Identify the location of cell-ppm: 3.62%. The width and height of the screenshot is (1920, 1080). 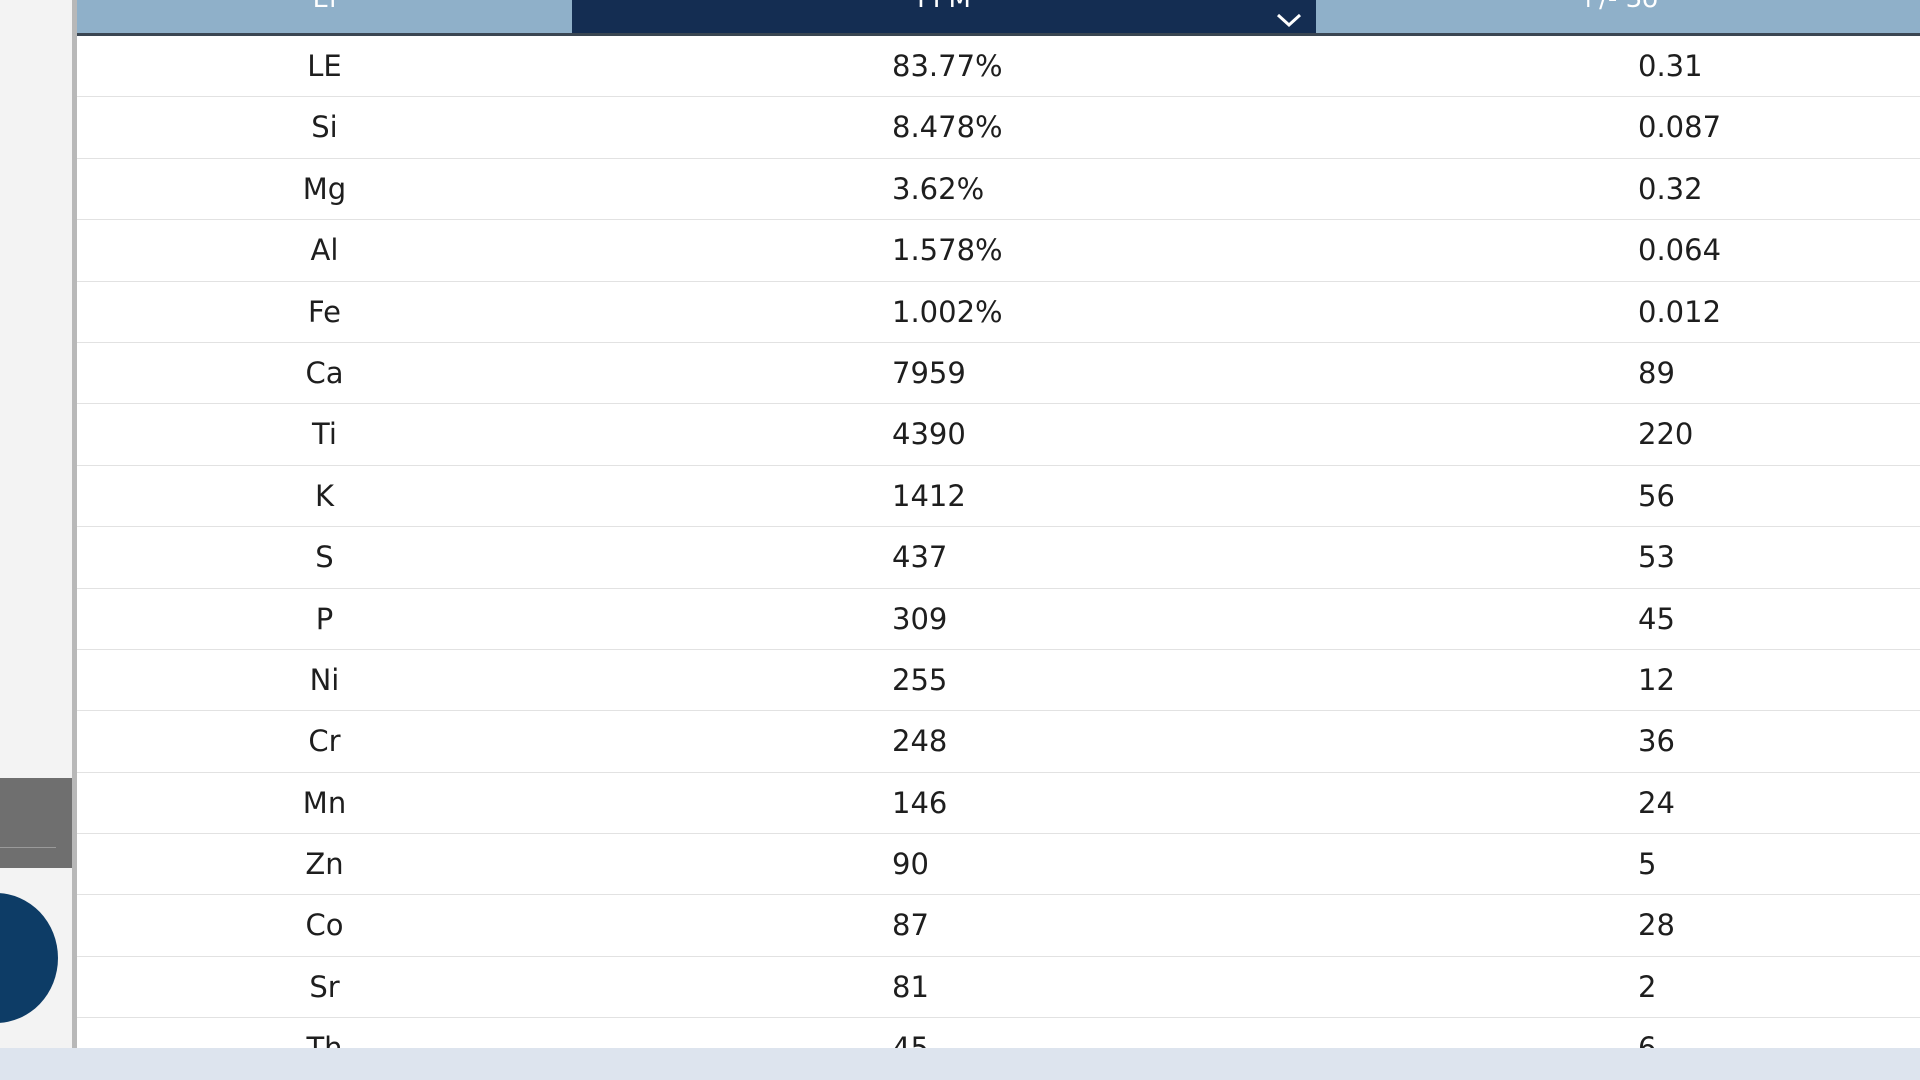
(938, 188).